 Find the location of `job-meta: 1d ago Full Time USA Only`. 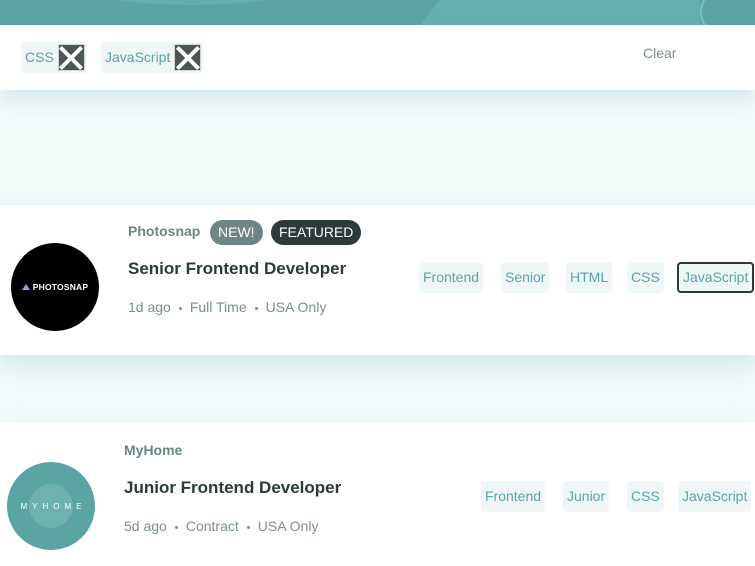

job-meta: 1d ago Full Time USA Only is located at coordinates (227, 307).